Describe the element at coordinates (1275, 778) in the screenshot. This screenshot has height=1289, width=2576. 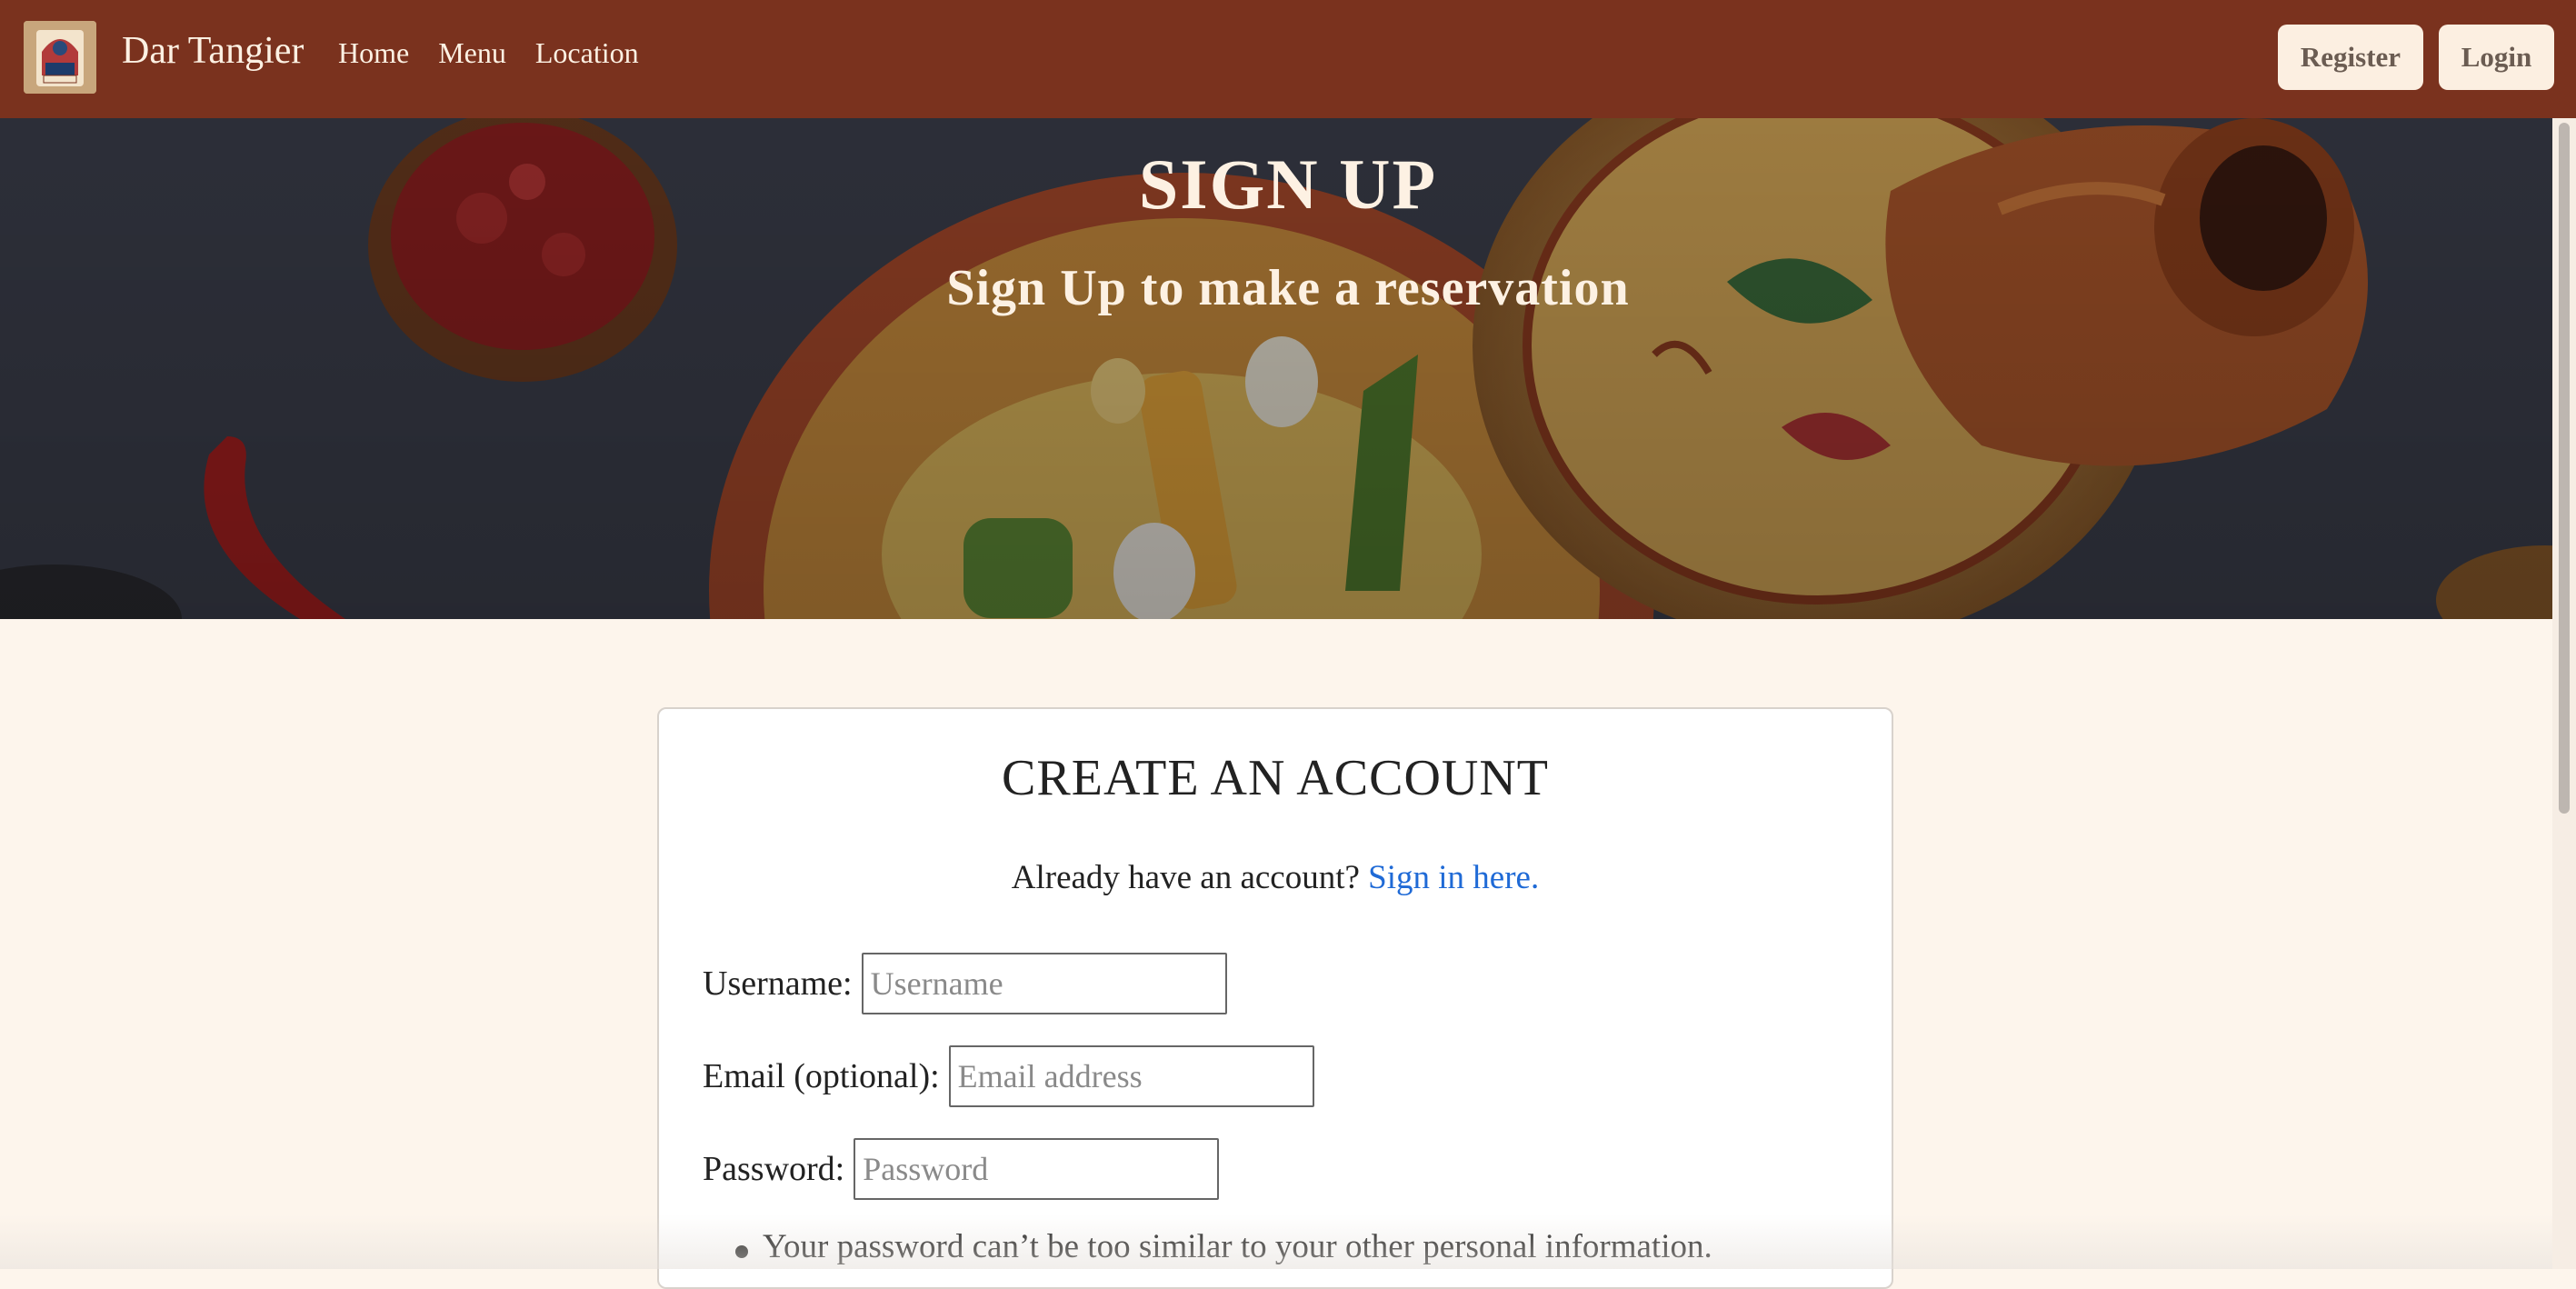
I see `card-title: CREATE AN ACCOUNT` at that location.